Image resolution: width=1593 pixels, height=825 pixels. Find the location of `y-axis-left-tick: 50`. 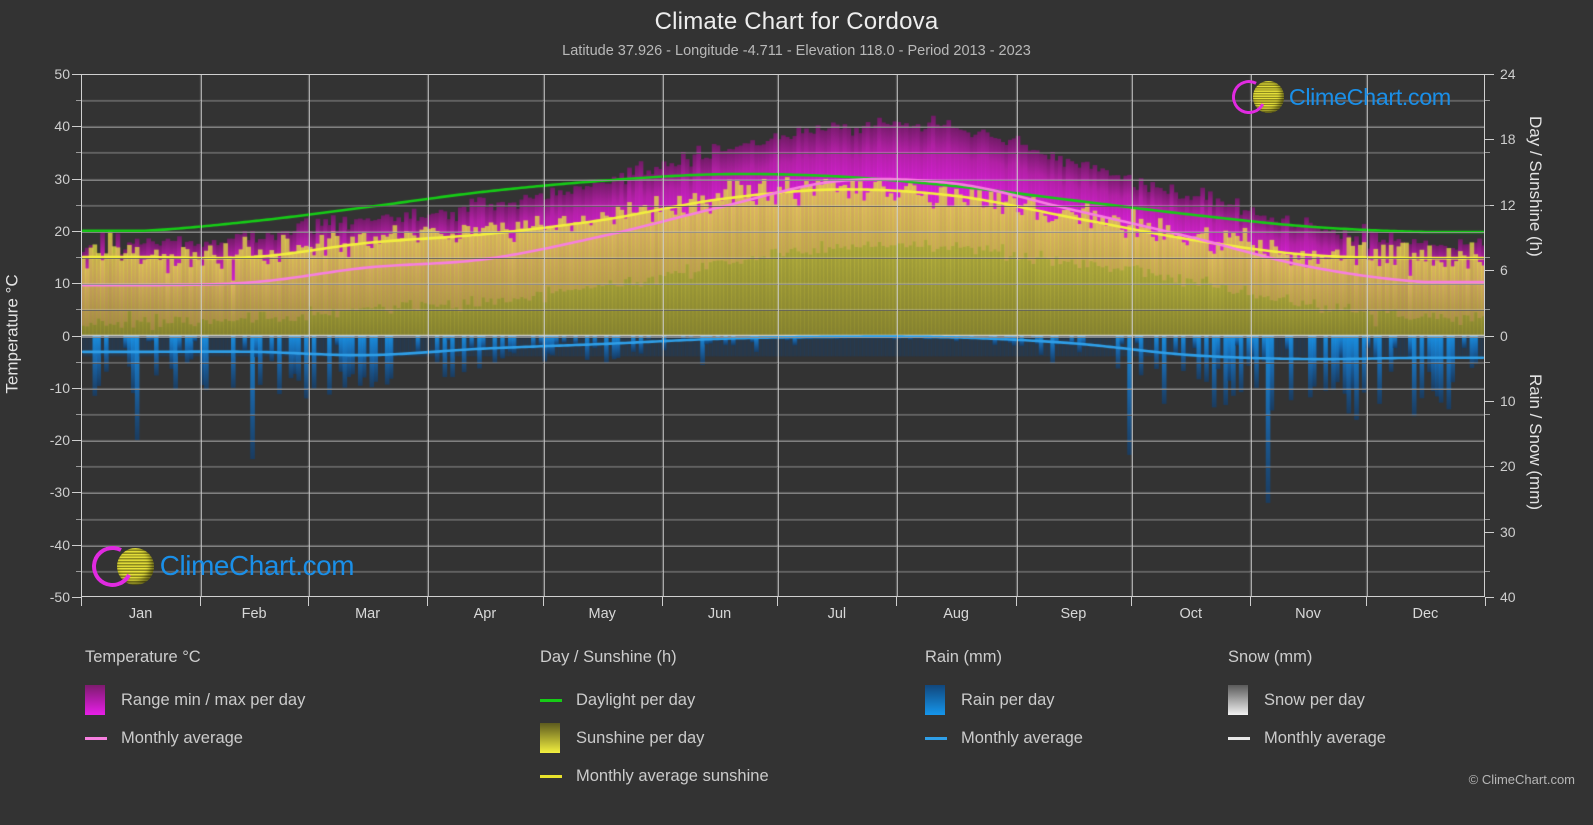

y-axis-left-tick: 50 is located at coordinates (62, 74).